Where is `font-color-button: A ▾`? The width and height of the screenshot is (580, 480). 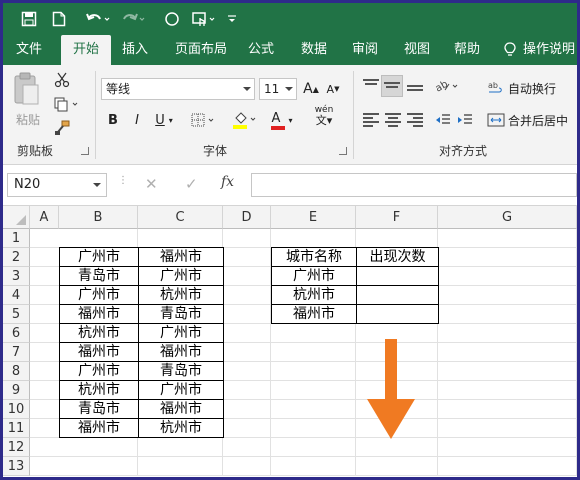
font-color-button: A ▾ is located at coordinates (282, 120).